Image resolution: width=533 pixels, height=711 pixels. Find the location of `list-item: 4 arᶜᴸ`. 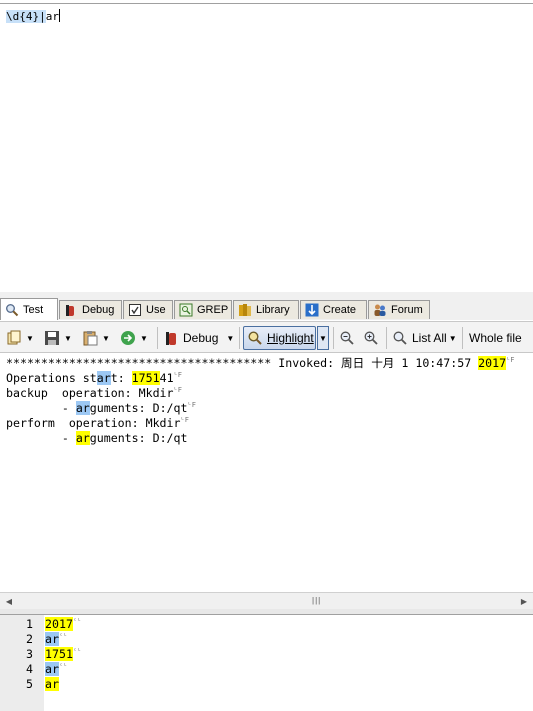

list-item: 4 arᶜᴸ is located at coordinates (266, 669).